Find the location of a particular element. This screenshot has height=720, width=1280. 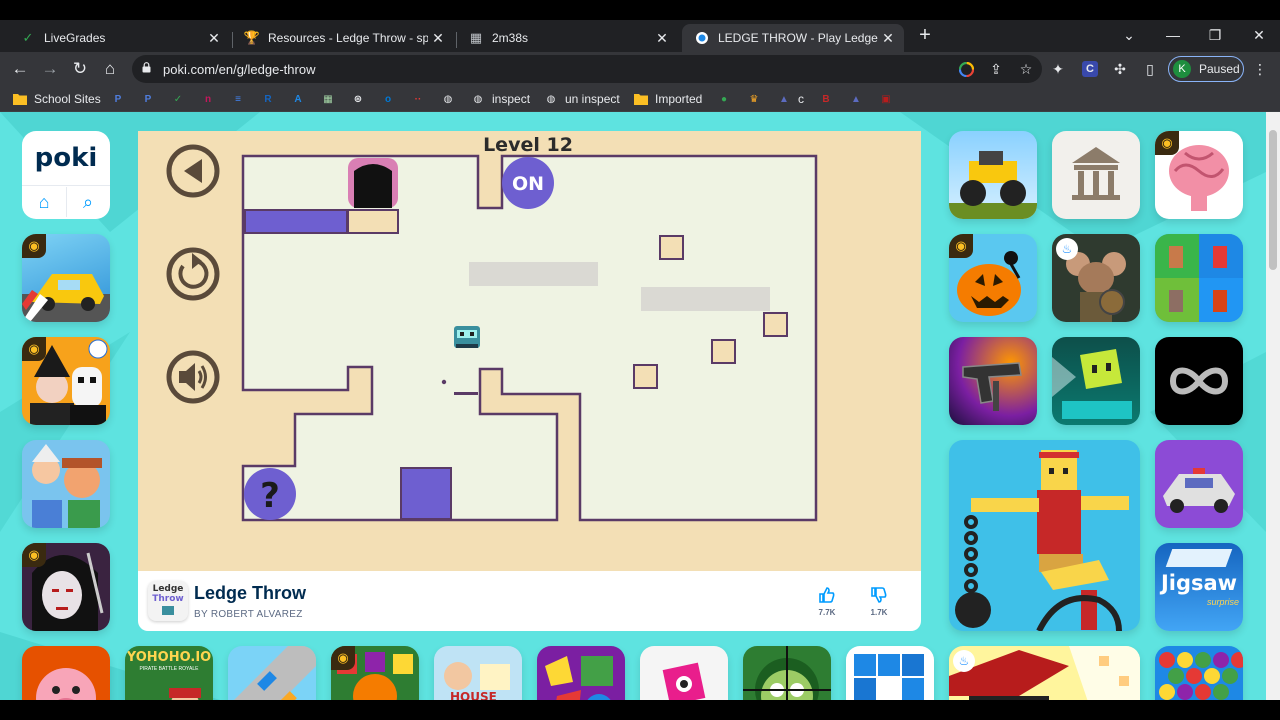

sound-button is located at coordinates (193, 377).